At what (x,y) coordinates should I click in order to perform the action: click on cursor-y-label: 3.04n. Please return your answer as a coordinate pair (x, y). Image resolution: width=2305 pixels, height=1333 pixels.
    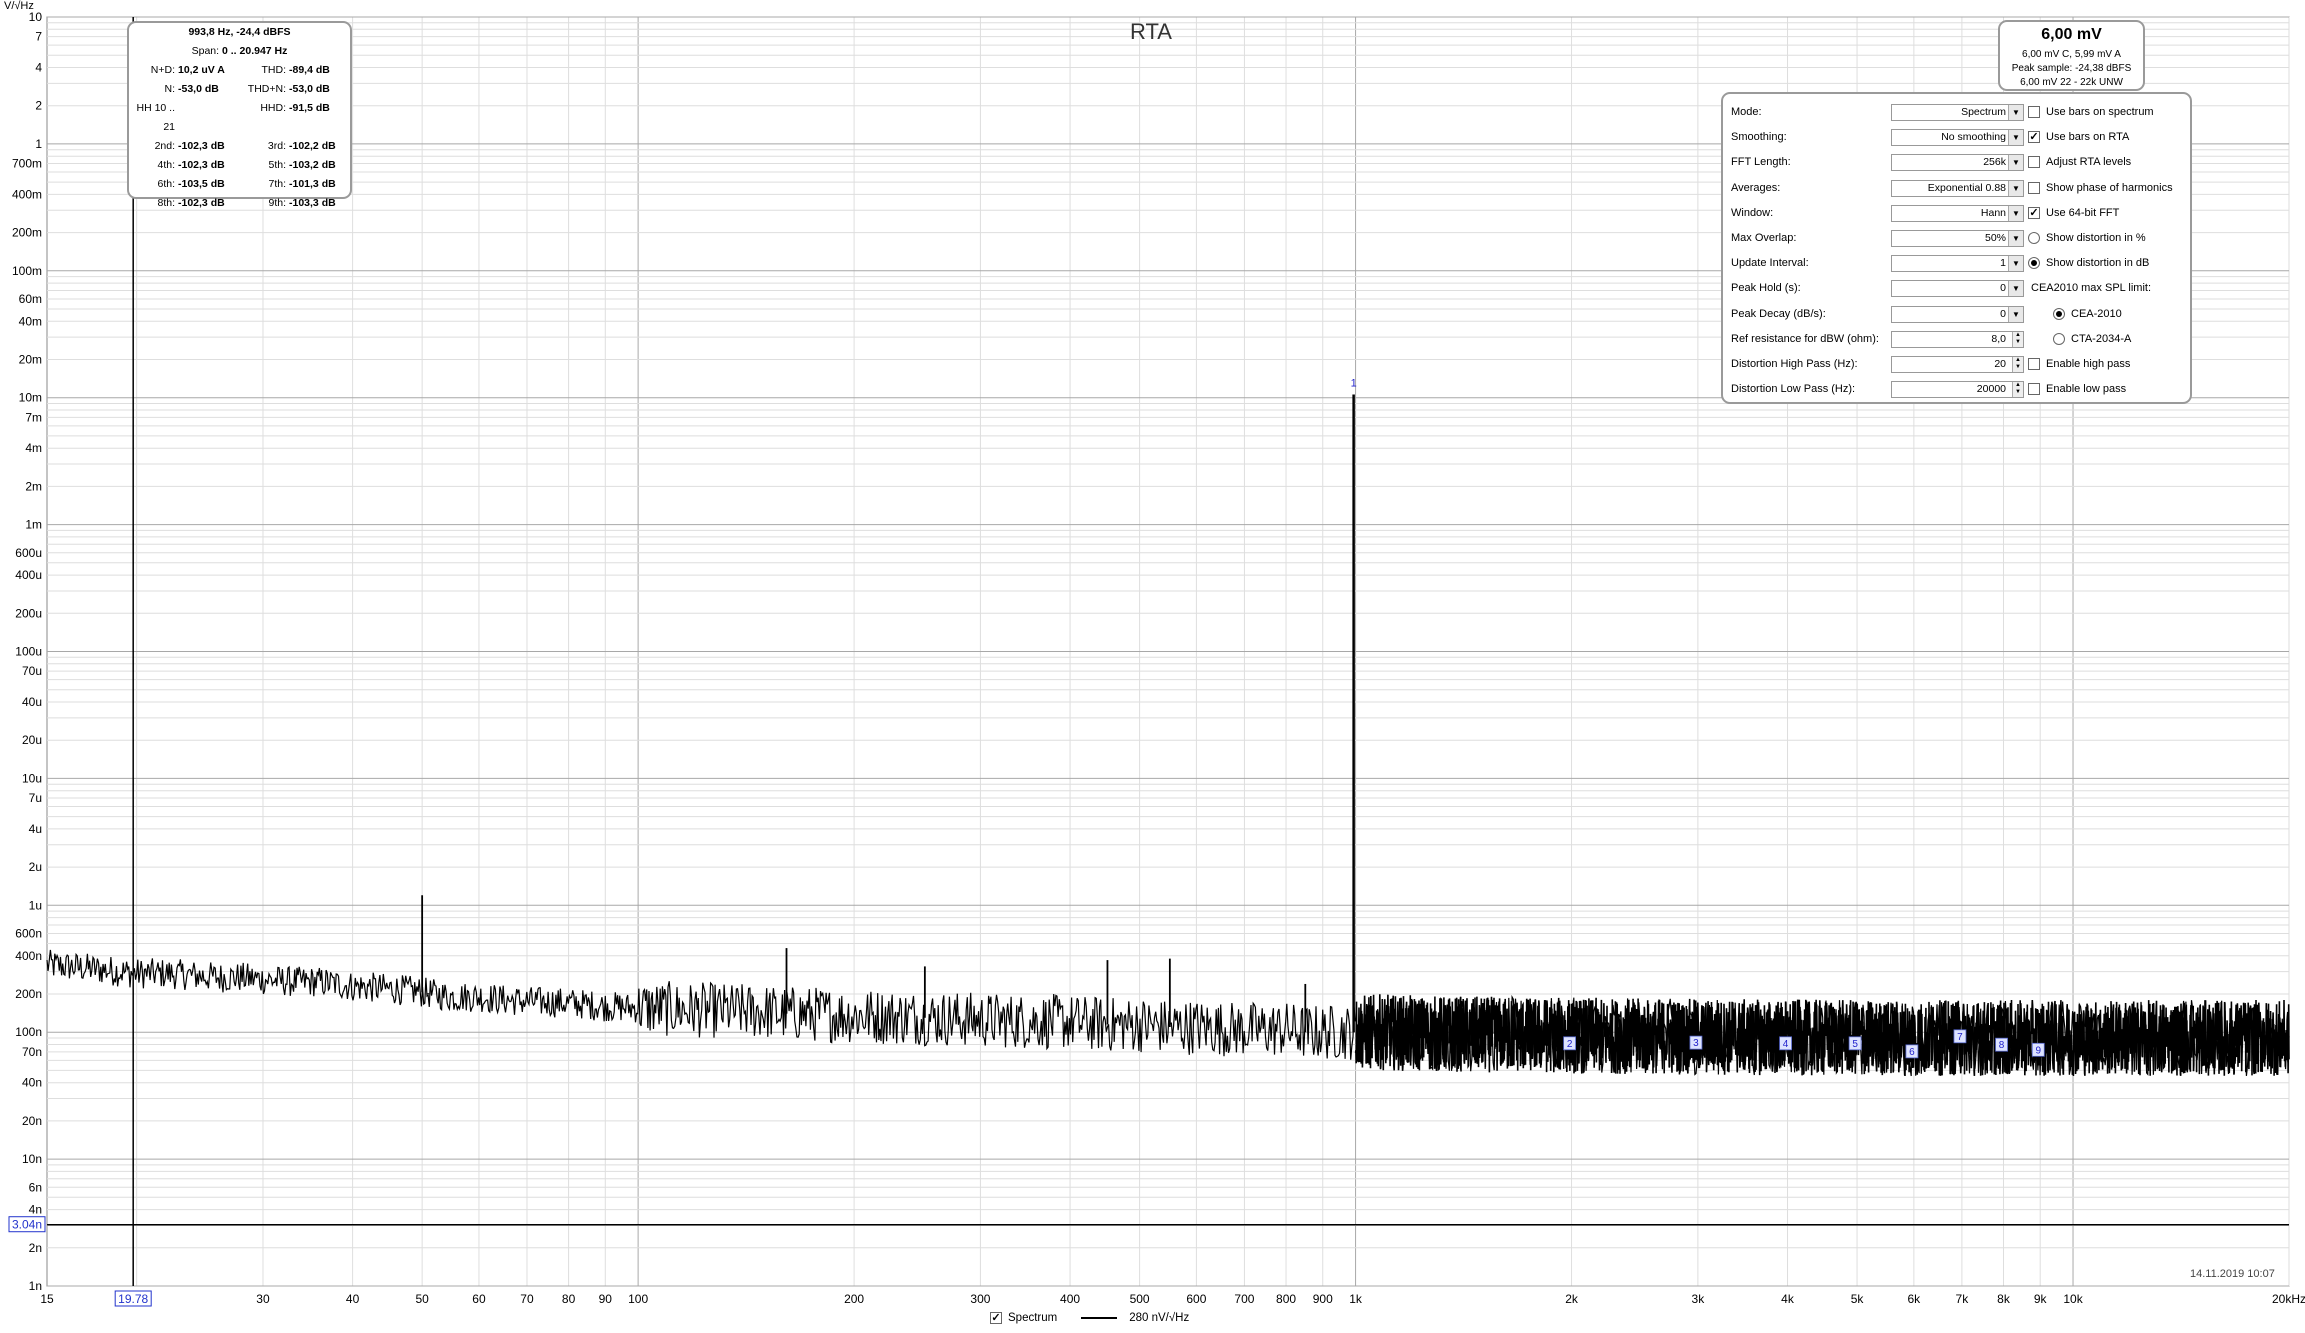
    Looking at the image, I should click on (27, 1225).